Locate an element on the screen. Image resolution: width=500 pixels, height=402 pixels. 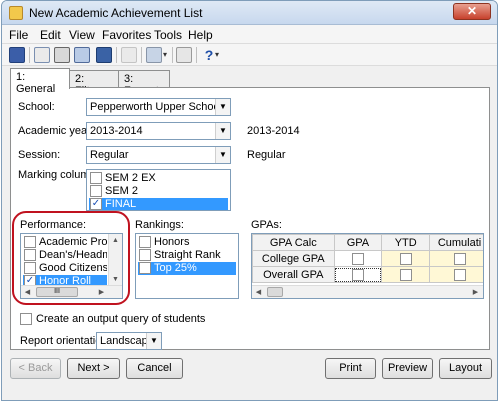
year-display: 2013-2014 is located at coordinates (273, 131).